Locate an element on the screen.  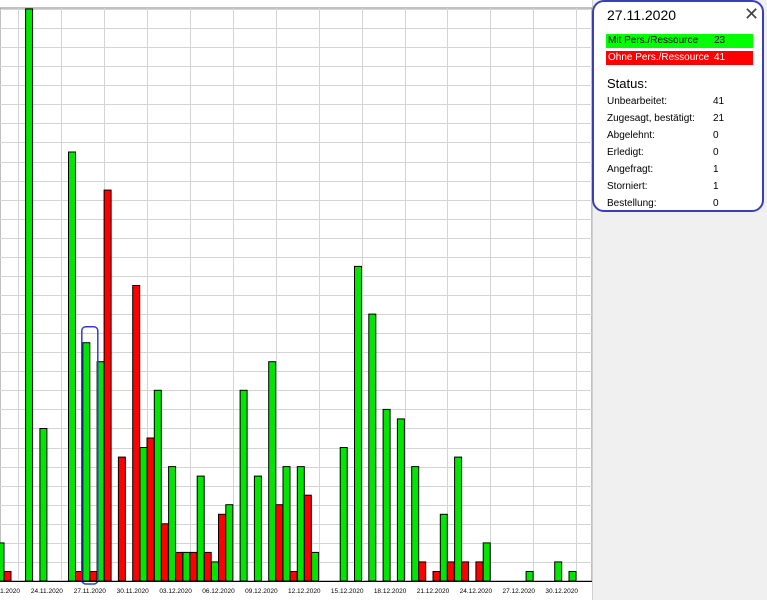
legend-value: 41 is located at coordinates (720, 57).